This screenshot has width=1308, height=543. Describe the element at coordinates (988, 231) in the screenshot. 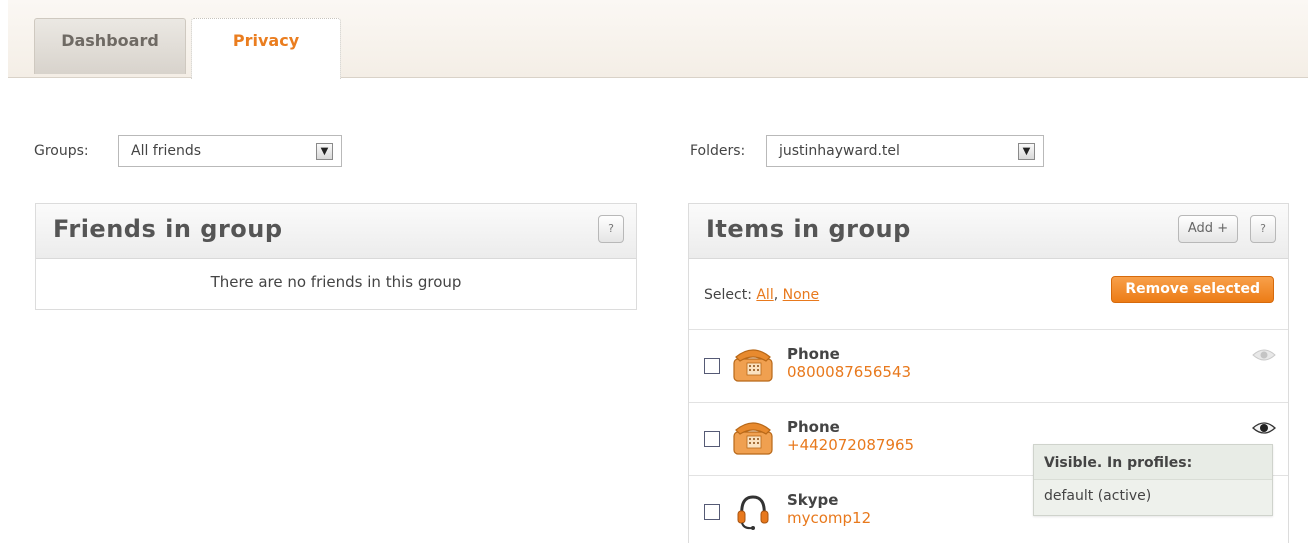

I see `items-panel-header: Items in group Add + ?` at that location.